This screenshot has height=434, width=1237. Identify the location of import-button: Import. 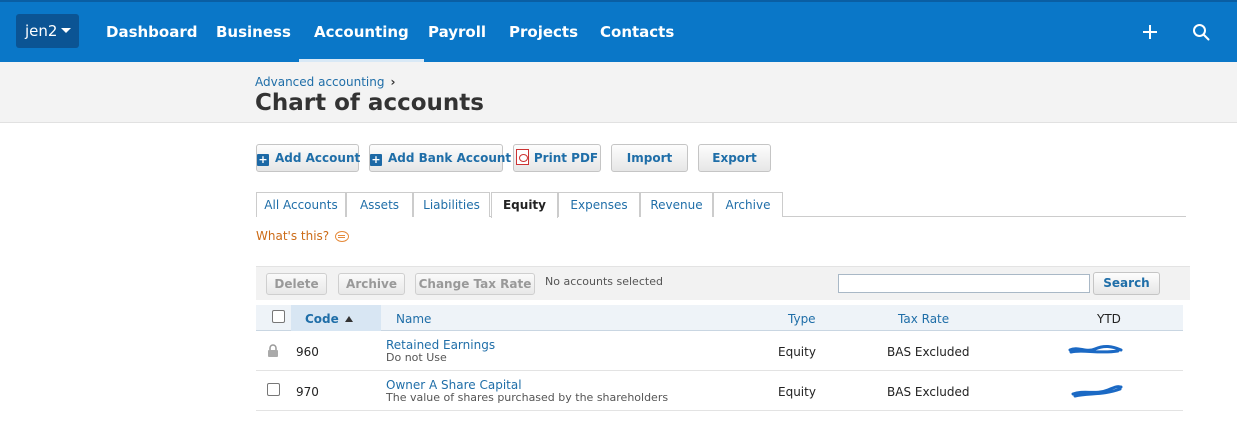
(649, 158).